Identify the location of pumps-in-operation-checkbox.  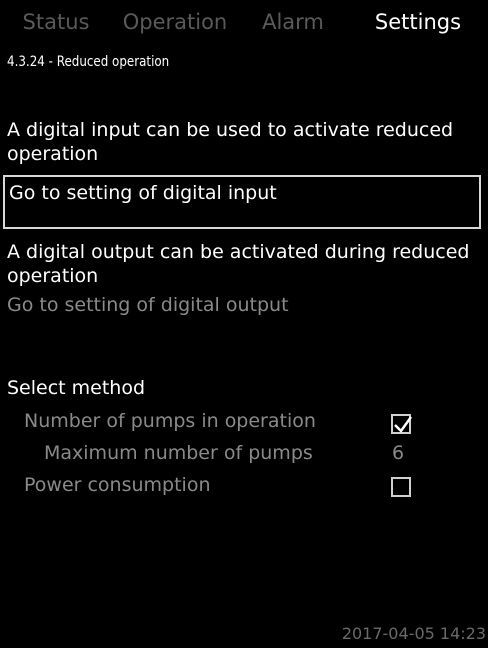
(402, 424).